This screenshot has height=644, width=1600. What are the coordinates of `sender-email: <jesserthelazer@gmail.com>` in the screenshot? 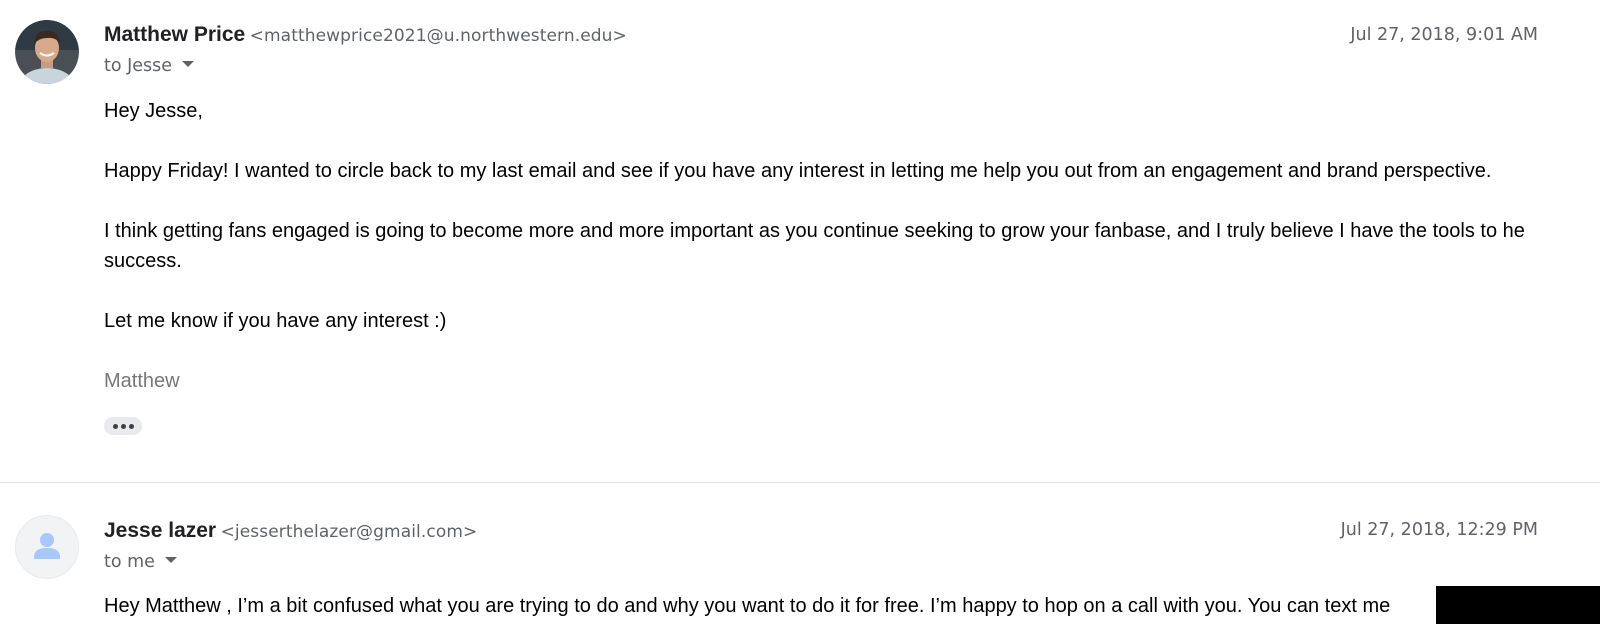 It's located at (349, 532).